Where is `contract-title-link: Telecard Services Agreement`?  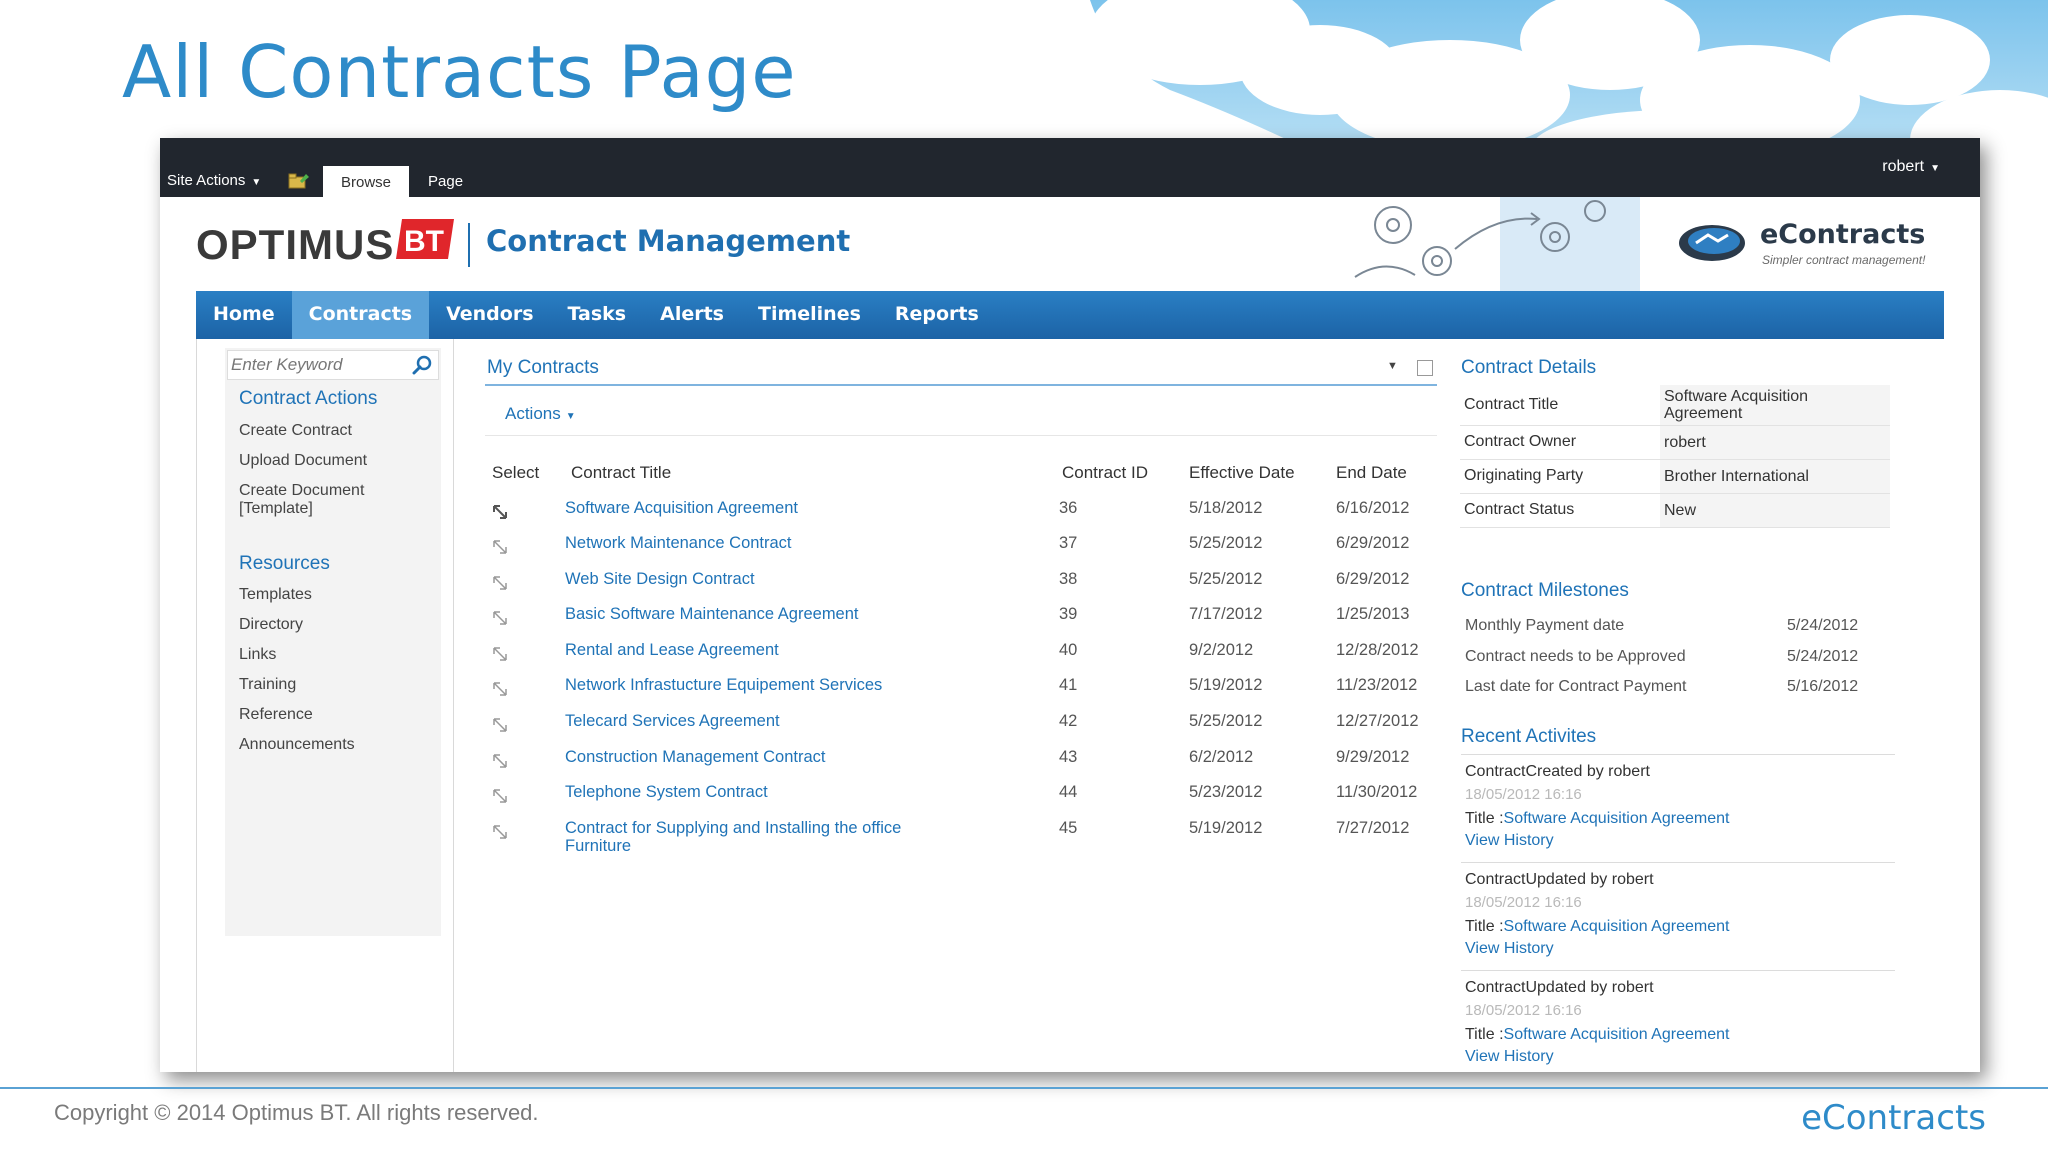
contract-title-link: Telecard Services Agreement is located at coordinates (775, 721).